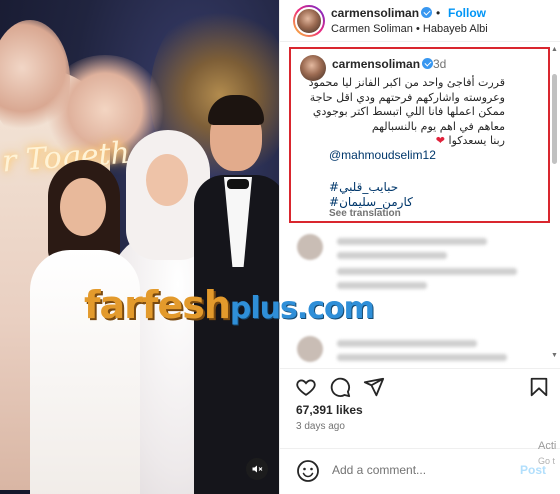  Describe the element at coordinates (302, 308) in the screenshot. I see `watermark-suffix: plus.com` at that location.